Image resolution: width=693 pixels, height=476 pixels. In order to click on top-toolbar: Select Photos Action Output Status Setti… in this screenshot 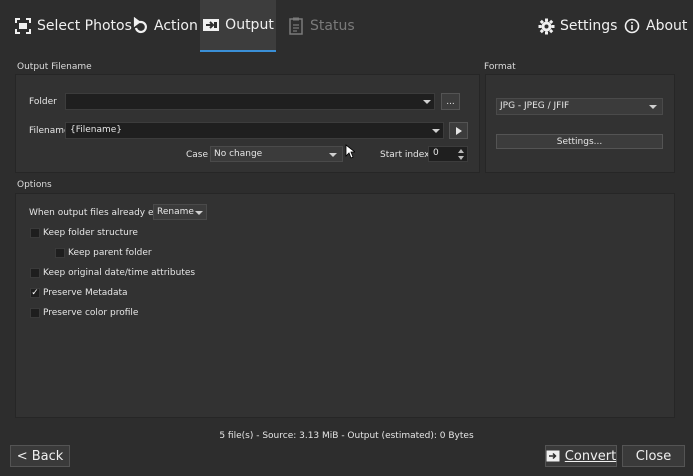, I will do `click(346, 26)`.